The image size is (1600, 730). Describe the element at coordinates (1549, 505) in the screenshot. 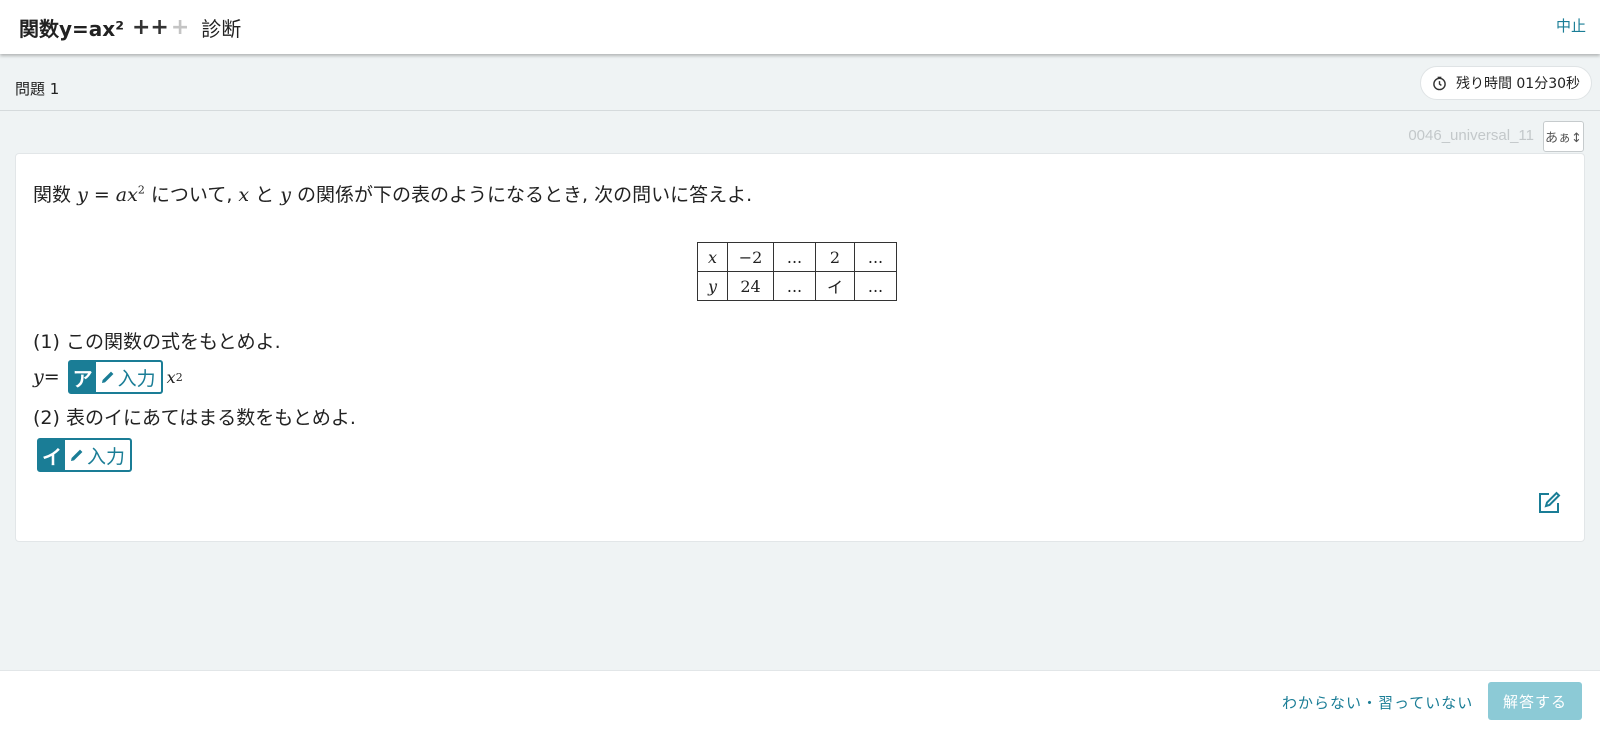

I see `edit-note-icon` at that location.